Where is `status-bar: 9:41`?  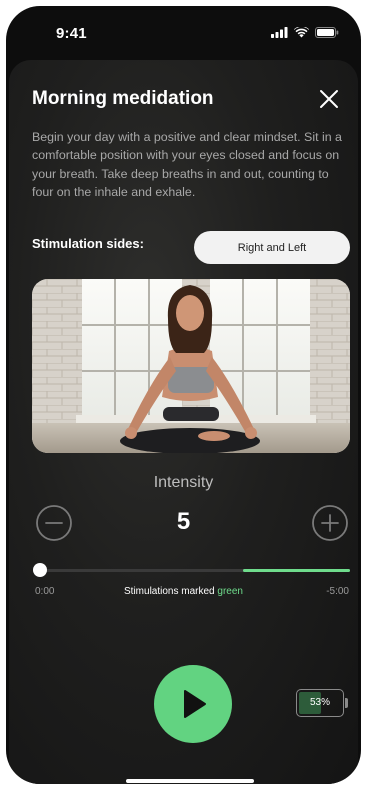
status-bar: 9:41 is located at coordinates (183, 32).